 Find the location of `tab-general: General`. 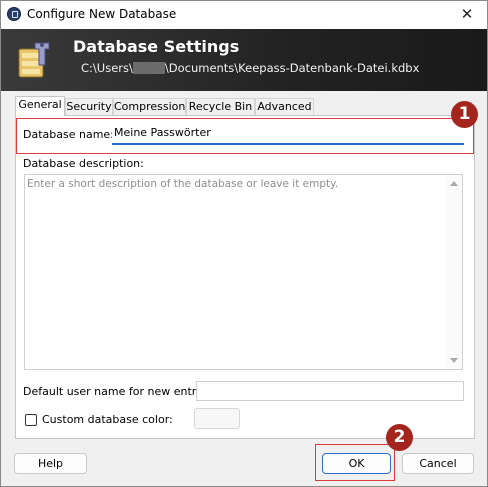

tab-general: General is located at coordinates (40, 106).